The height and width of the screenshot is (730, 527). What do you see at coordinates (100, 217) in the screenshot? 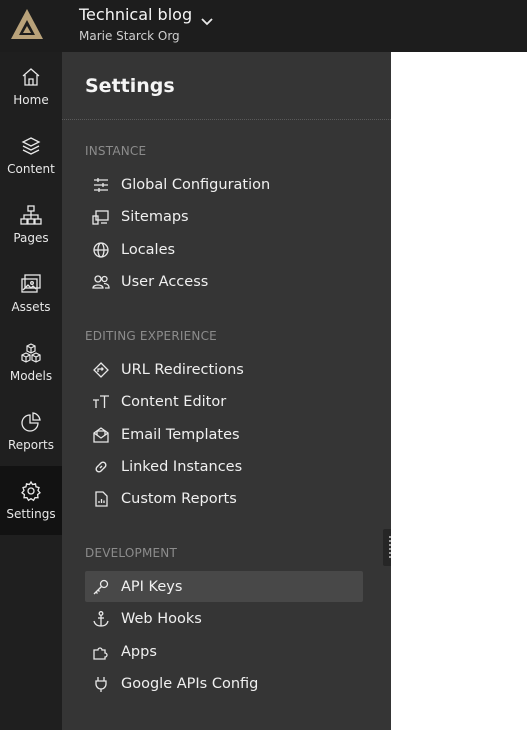
I see `devices-icon` at bounding box center [100, 217].